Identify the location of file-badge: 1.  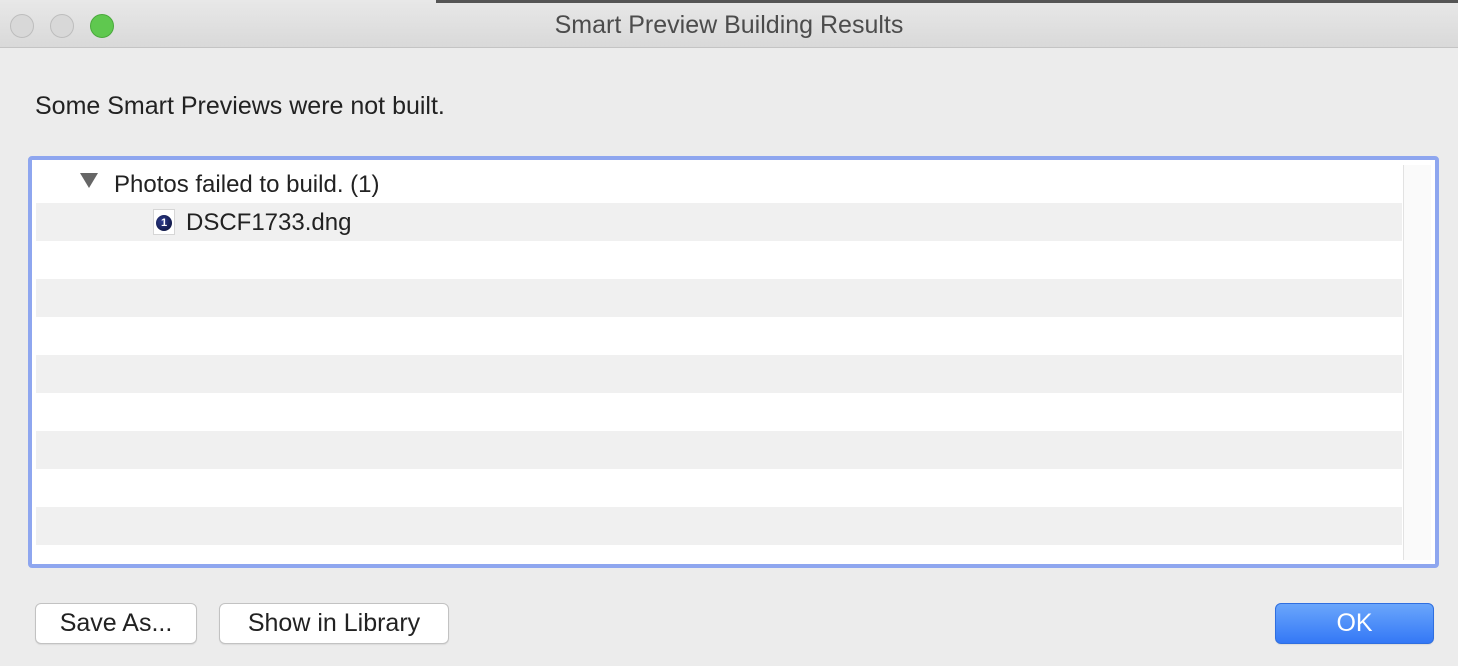
(164, 223).